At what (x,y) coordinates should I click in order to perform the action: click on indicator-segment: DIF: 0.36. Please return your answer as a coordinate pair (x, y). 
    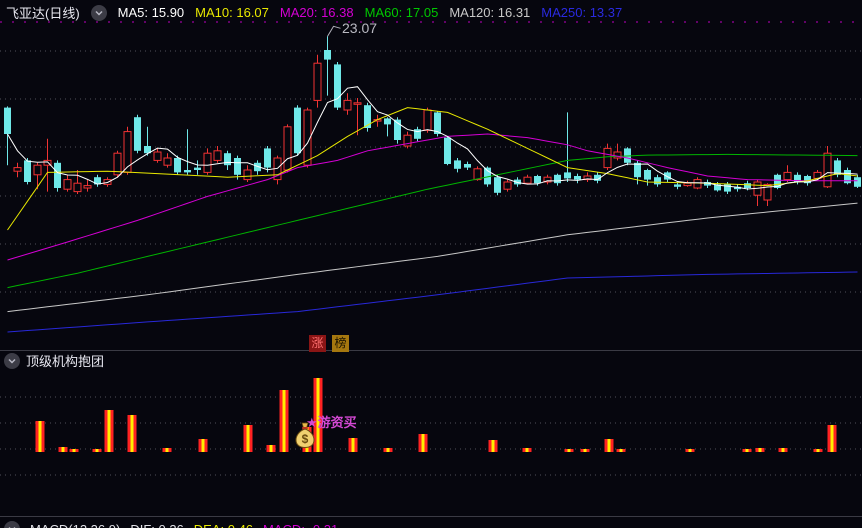
    Looking at the image, I should click on (156, 525).